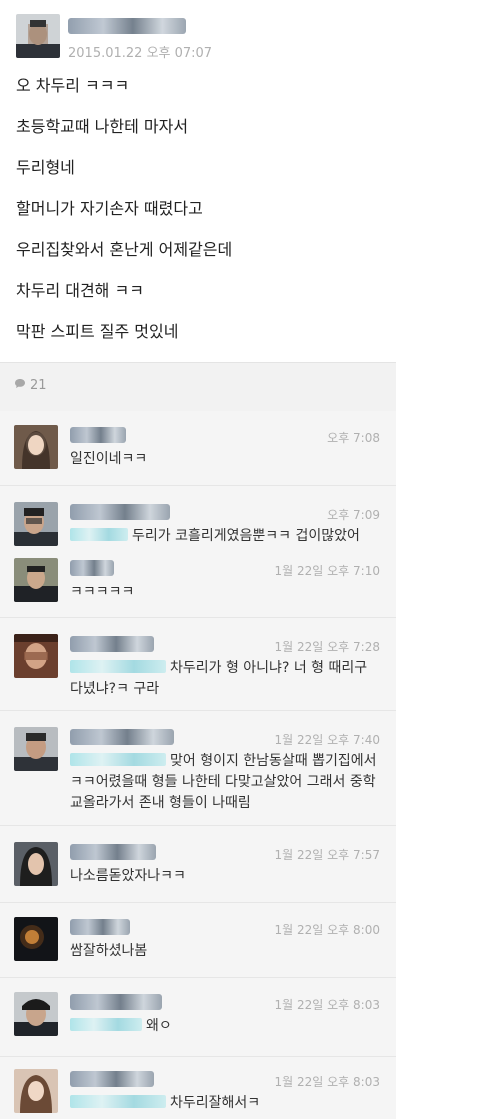 This screenshot has height=1119, width=500. What do you see at coordinates (226, 679) in the screenshot?
I see `comment-text: 차두리가 형 아니냐? 너 형 때리구 다녔냐?ㅋ 구라` at bounding box center [226, 679].